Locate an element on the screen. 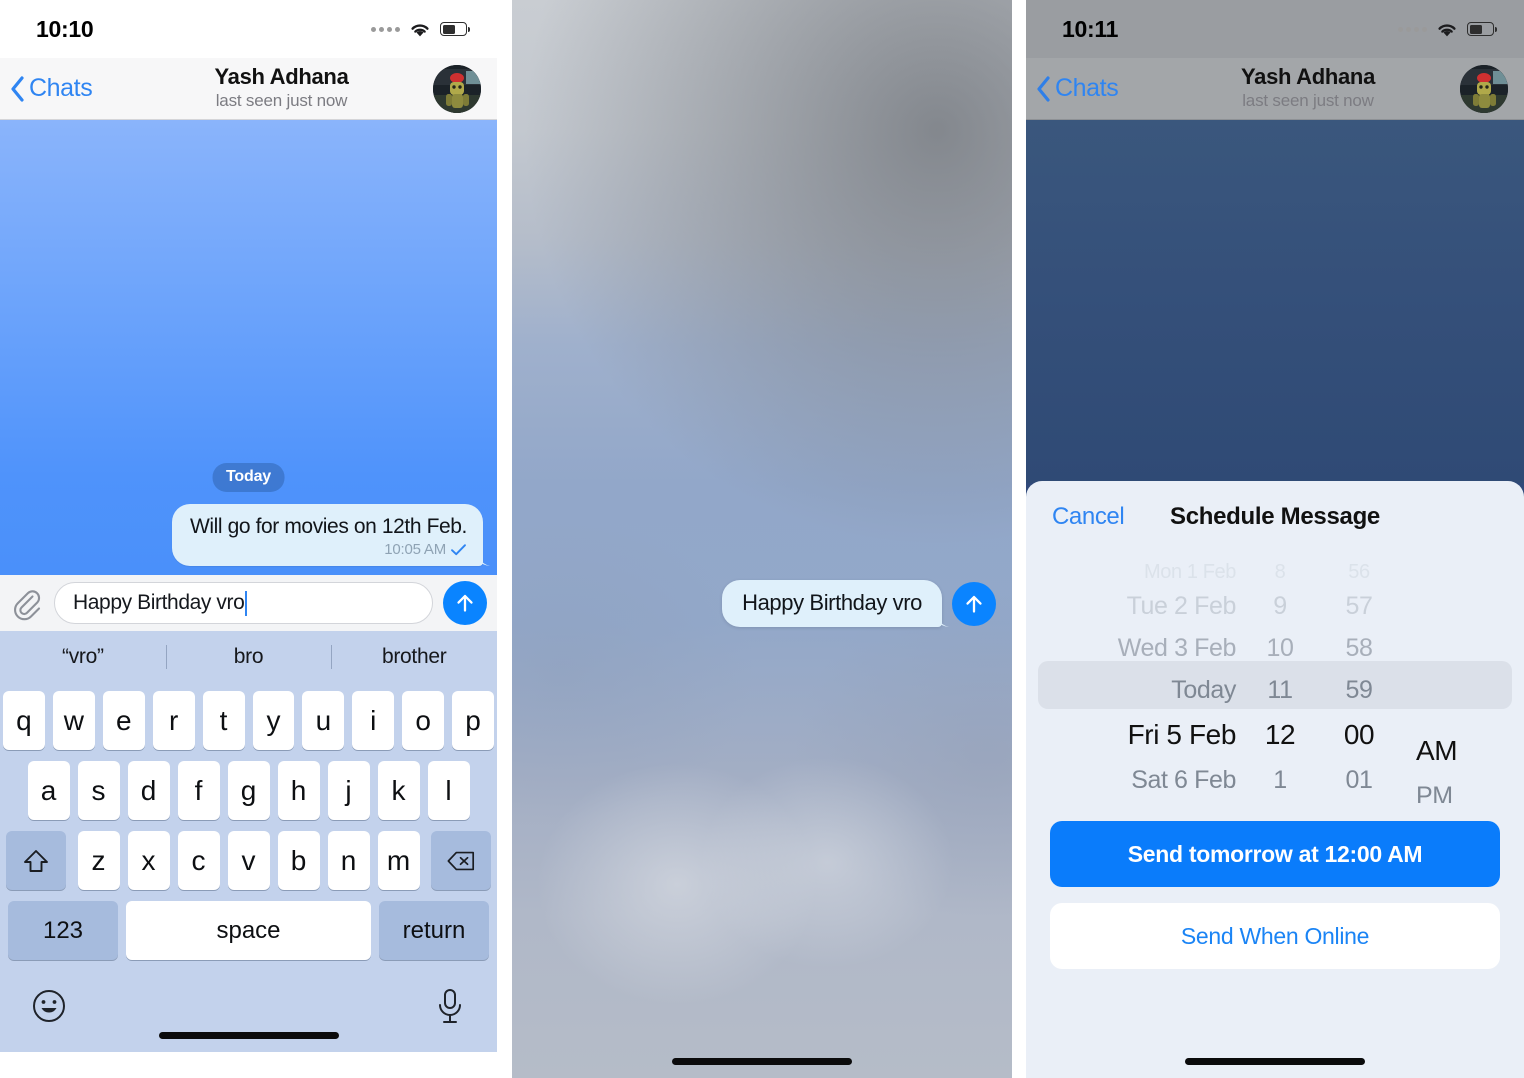  outgoing-message-bubble: Will go for movies on 12th Feb. 10:05 AM is located at coordinates (327, 535).